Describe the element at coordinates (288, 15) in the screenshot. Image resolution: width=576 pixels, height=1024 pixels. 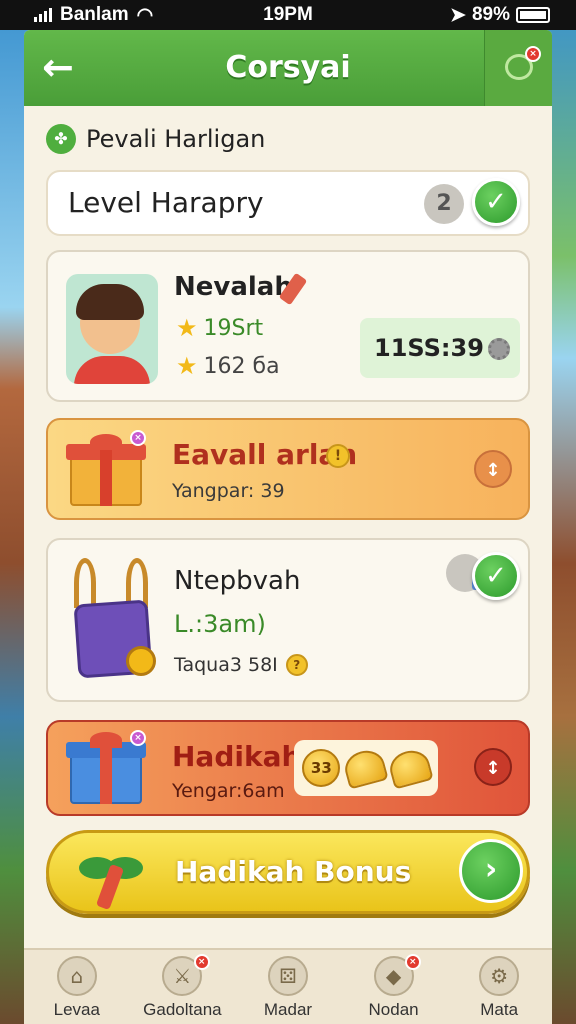
I see `status-bar: Banlam ◠ 19PM ➤ 89%` at that location.